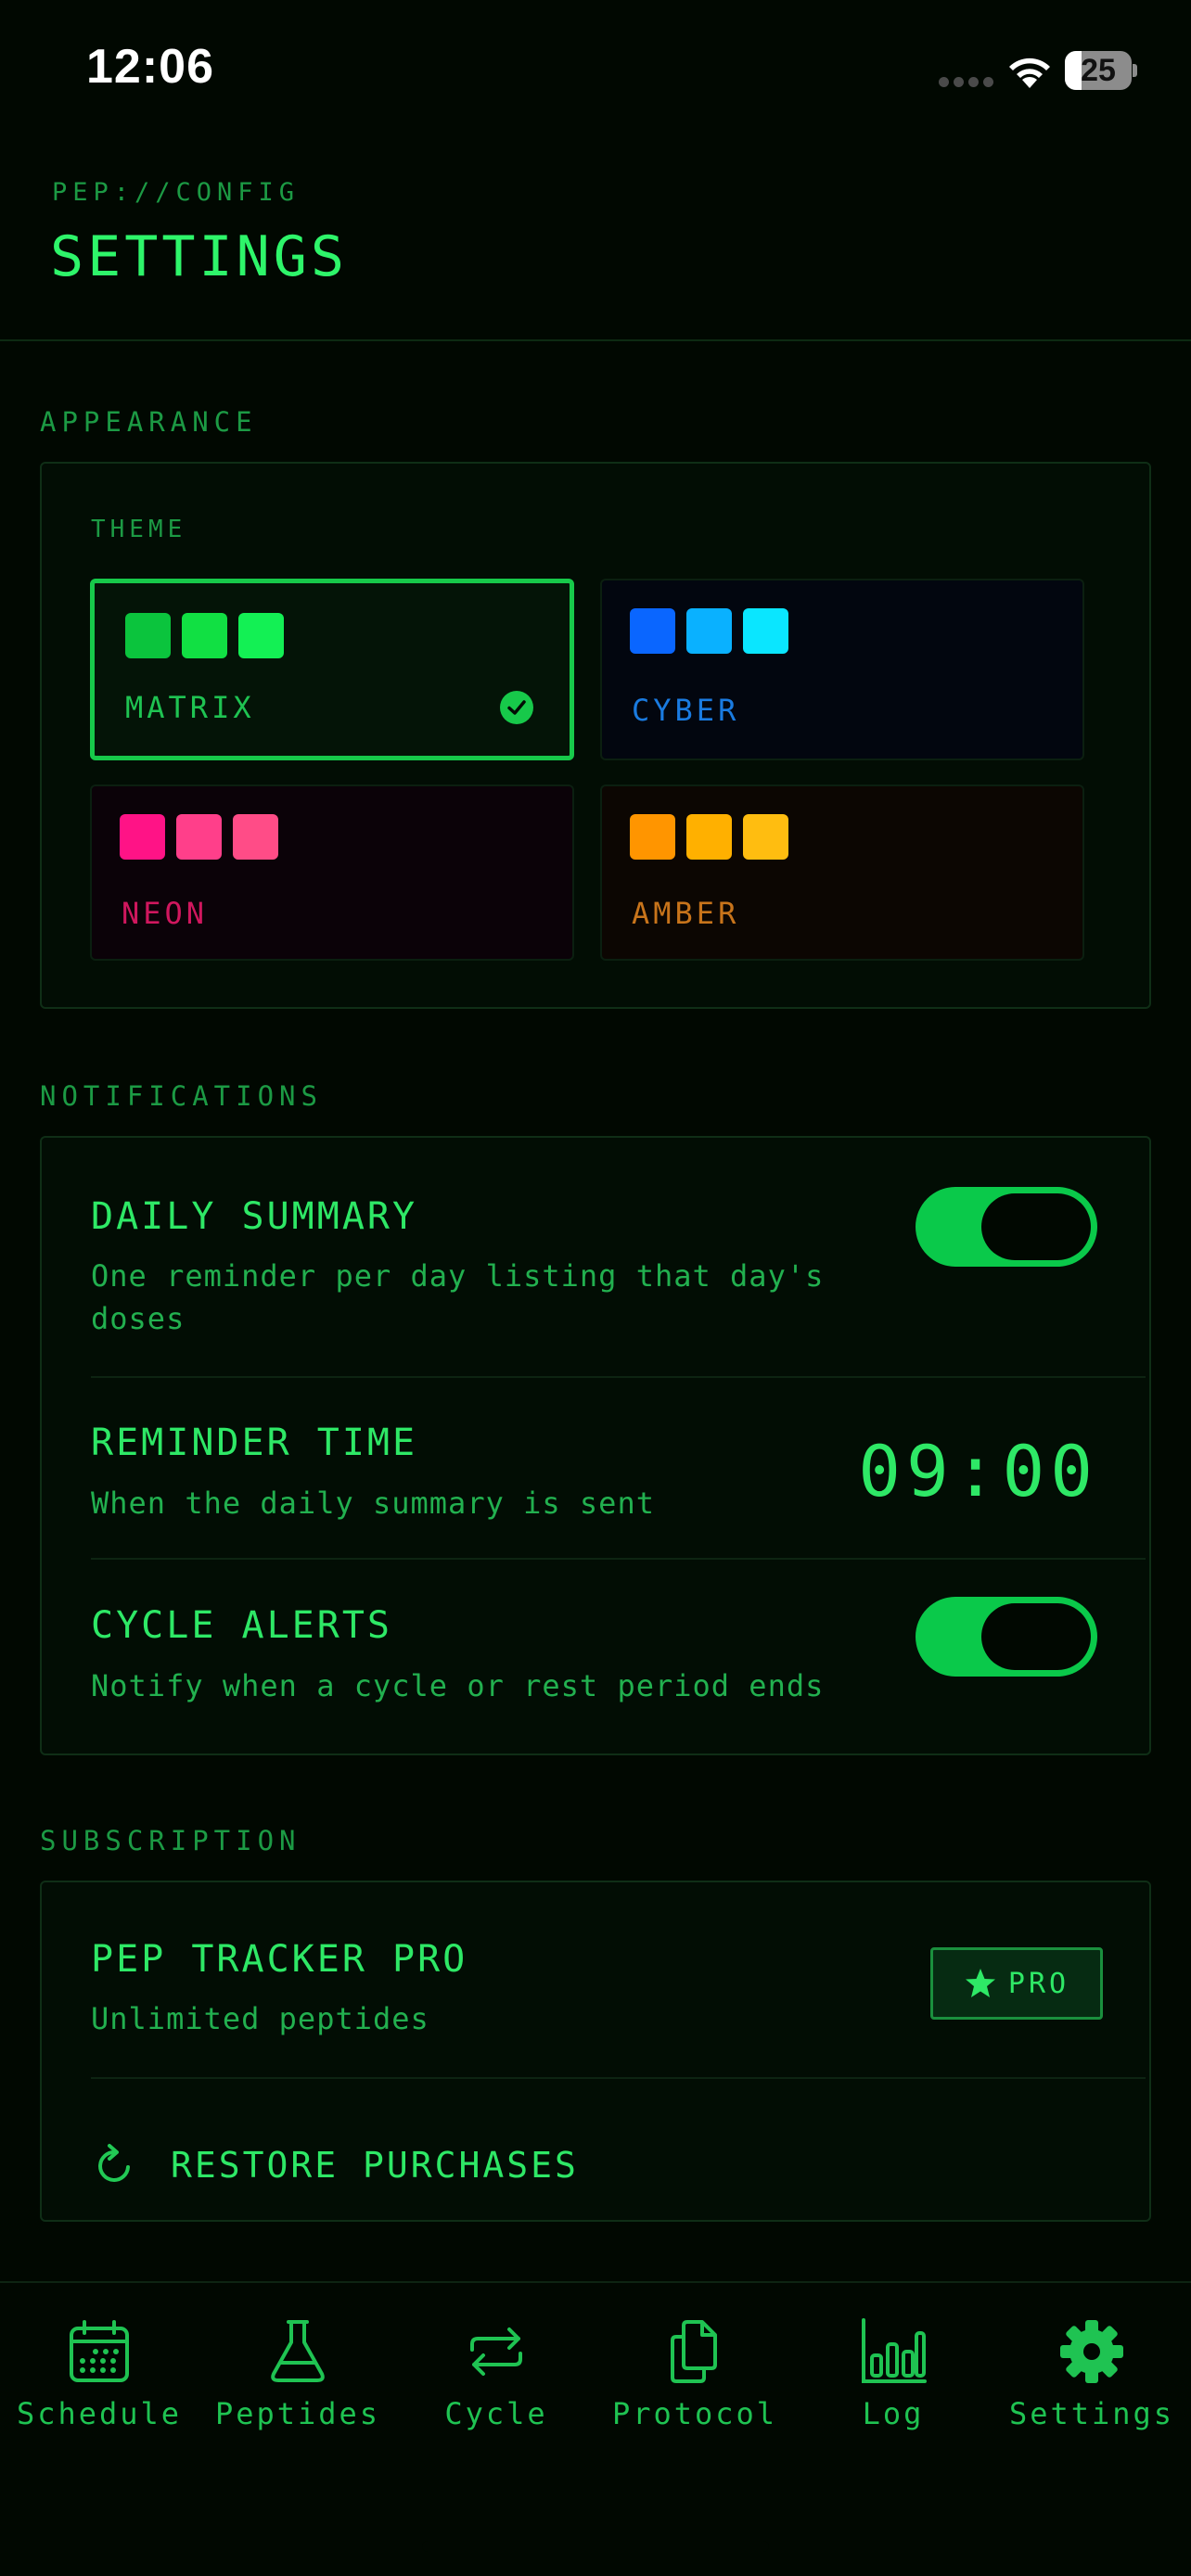 The image size is (1191, 2576). What do you see at coordinates (686, 913) in the screenshot?
I see `theme-name: AMBER` at bounding box center [686, 913].